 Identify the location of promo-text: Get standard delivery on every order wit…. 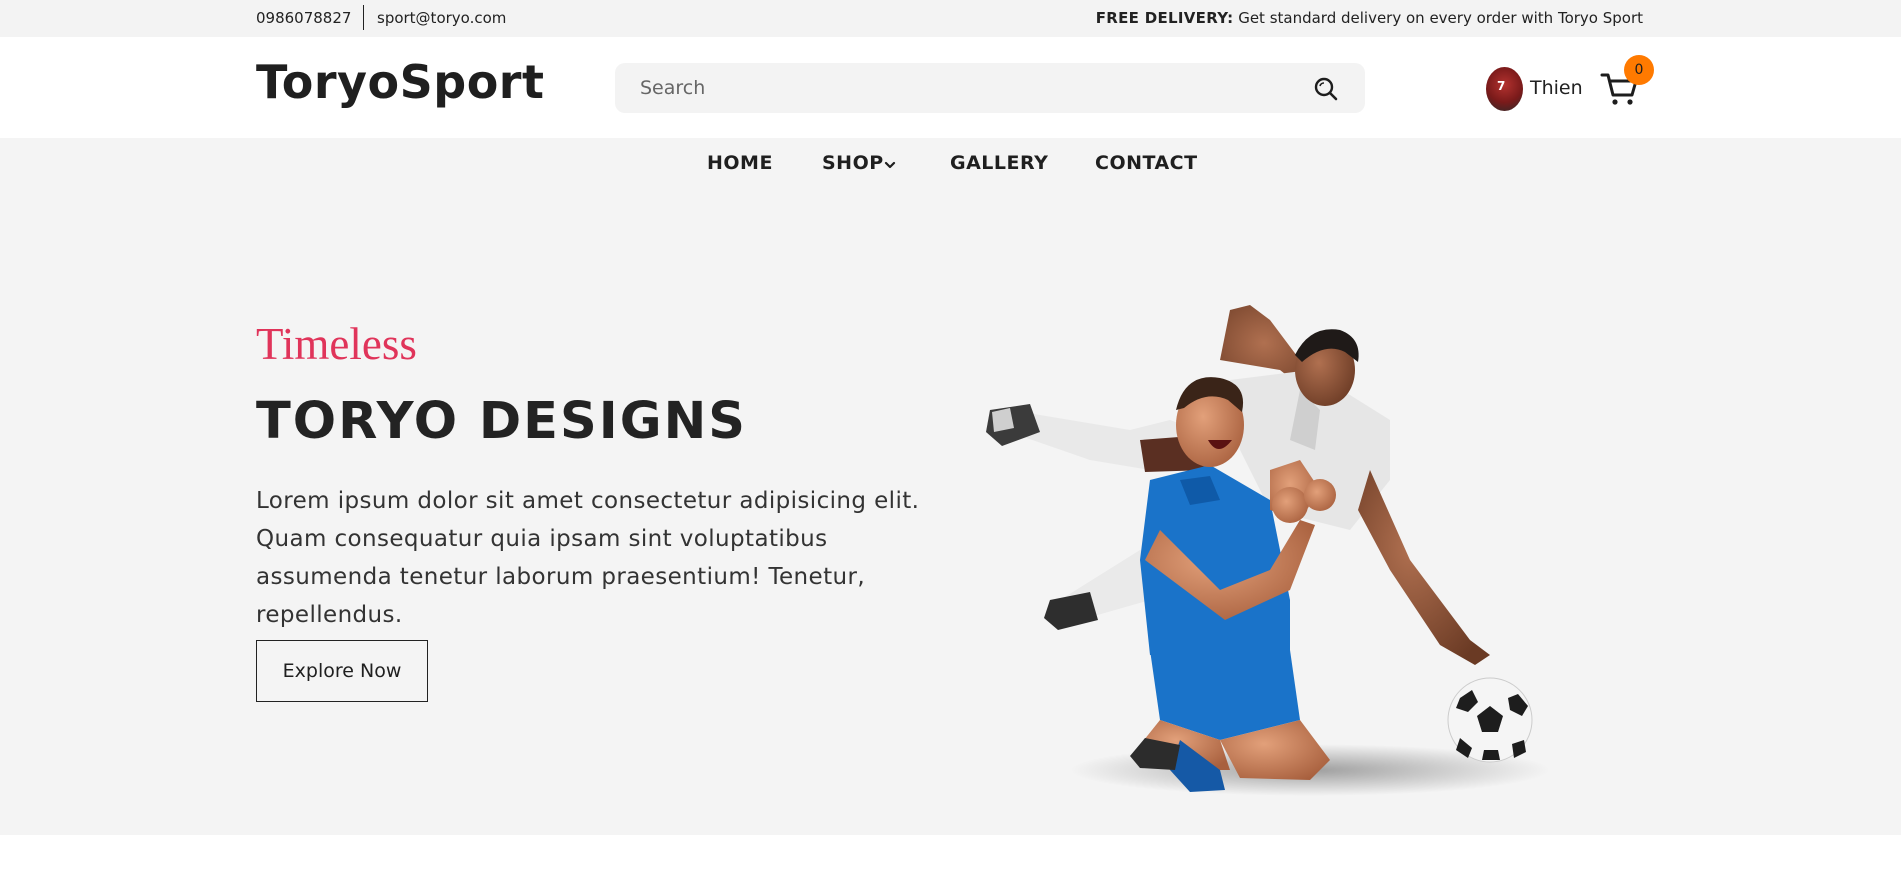
(1438, 18).